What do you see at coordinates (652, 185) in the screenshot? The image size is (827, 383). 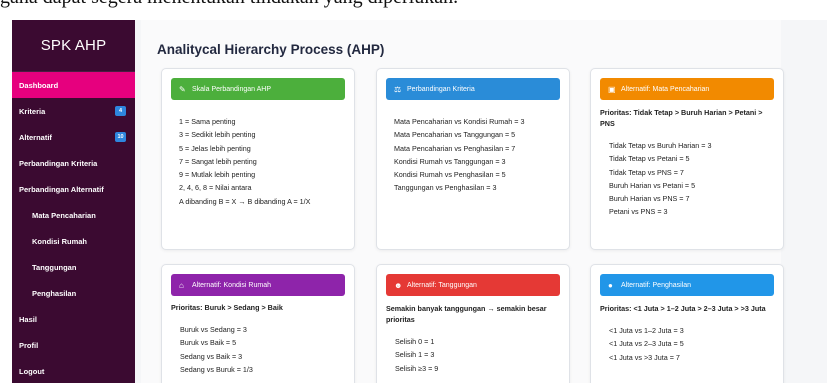 I see `list-item: Buruh Harian vs Petani = 5` at bounding box center [652, 185].